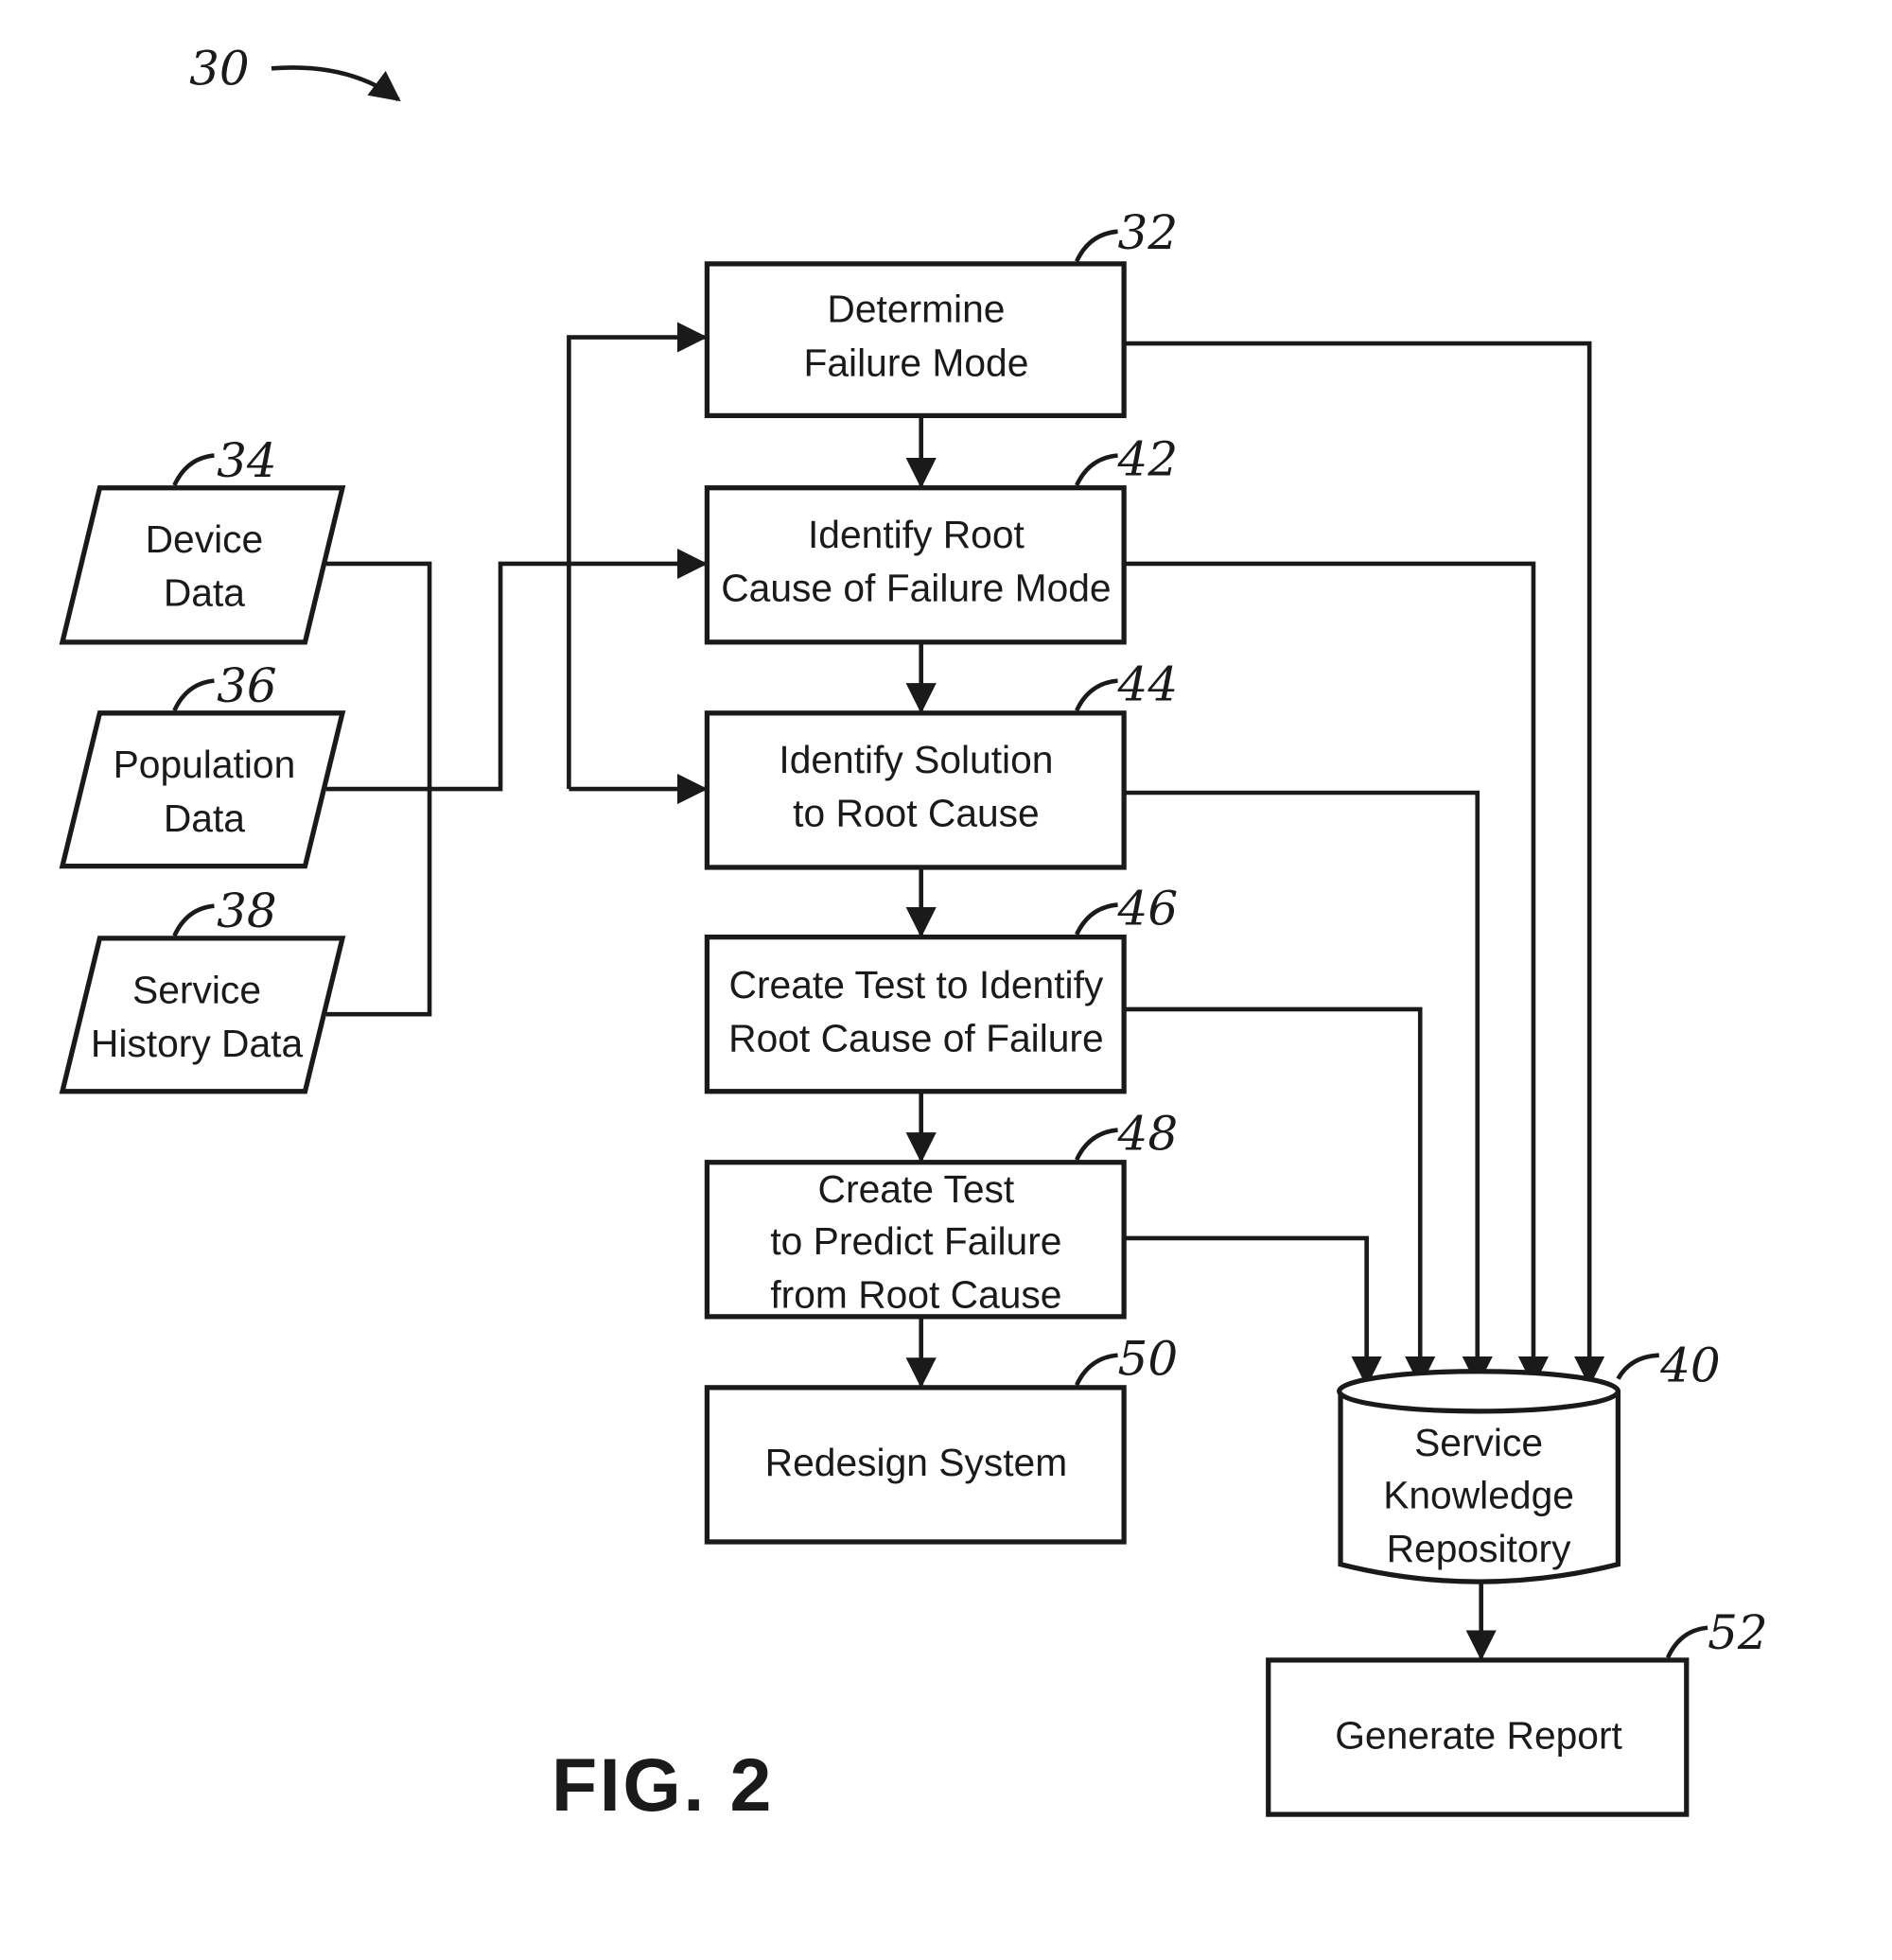 The height and width of the screenshot is (1960, 1892). What do you see at coordinates (1478, 1735) in the screenshot?
I see `report-text-line: Generate Report` at bounding box center [1478, 1735].